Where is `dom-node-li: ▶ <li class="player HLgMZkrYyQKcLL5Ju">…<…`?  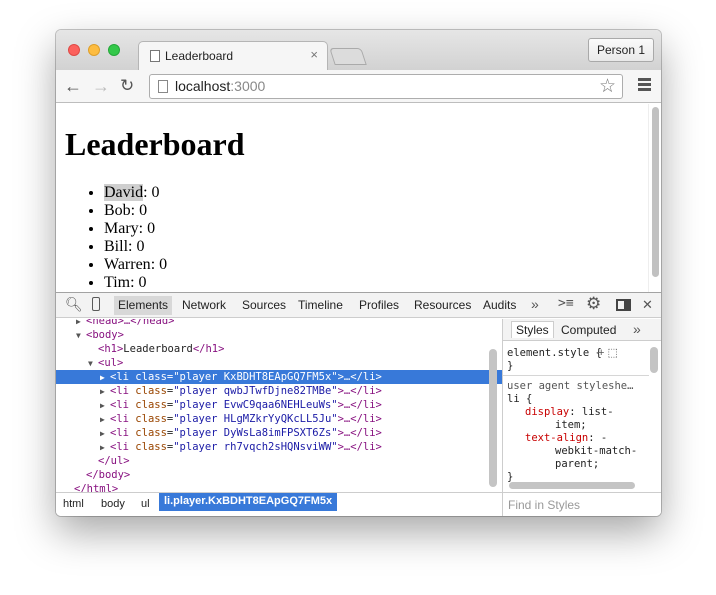 dom-node-li: ▶ <li class="player HLgMZkrYyQKcLL5Ju">…<… is located at coordinates (241, 419).